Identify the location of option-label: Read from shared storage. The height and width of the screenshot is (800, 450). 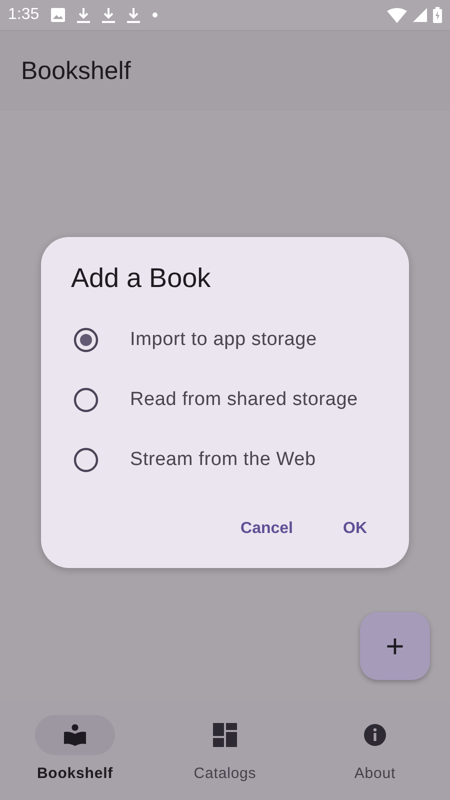
(244, 400).